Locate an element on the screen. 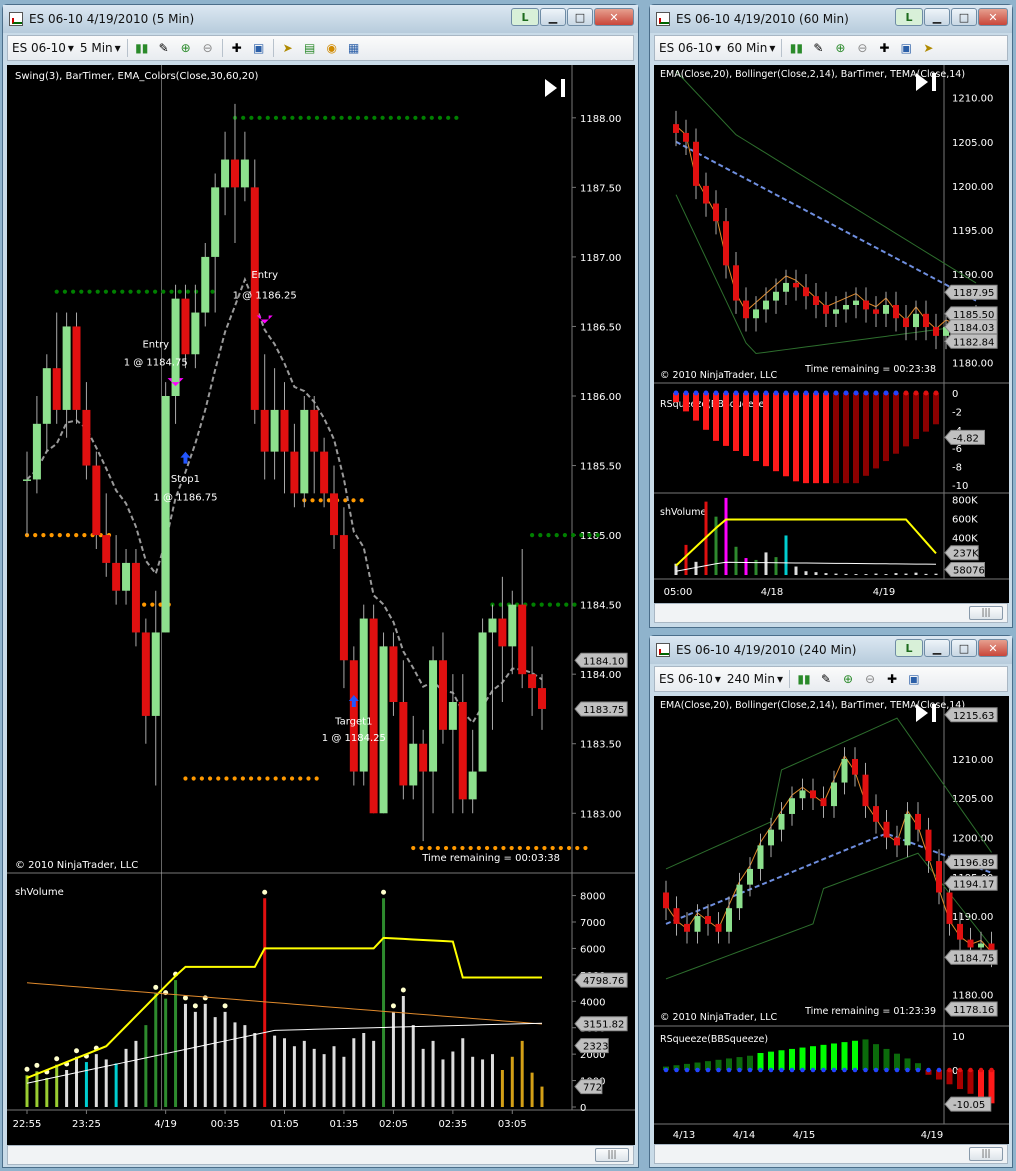 Image resolution: width=1016 pixels, height=1171 pixels. instrument-label: ES 06-10 is located at coordinates (686, 679).